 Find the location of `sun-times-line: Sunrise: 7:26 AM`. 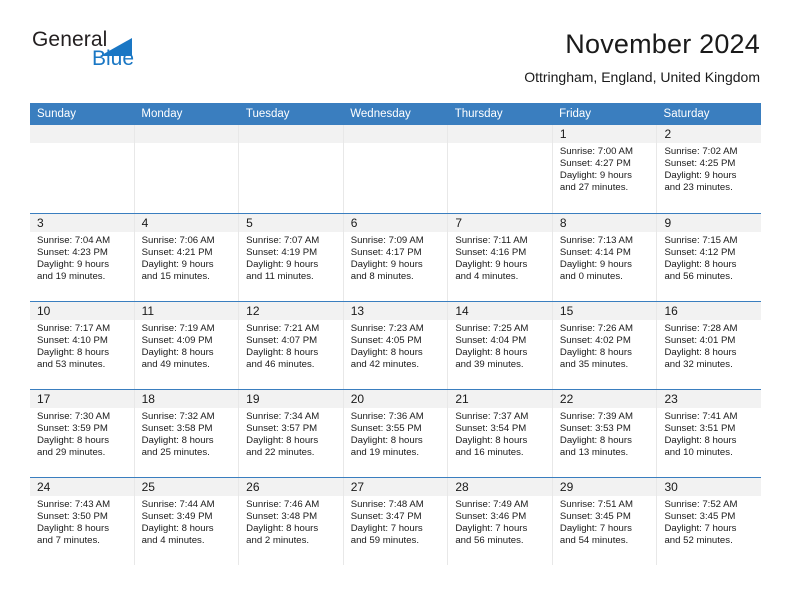

sun-times-line: Sunrise: 7:26 AM is located at coordinates (596, 328).